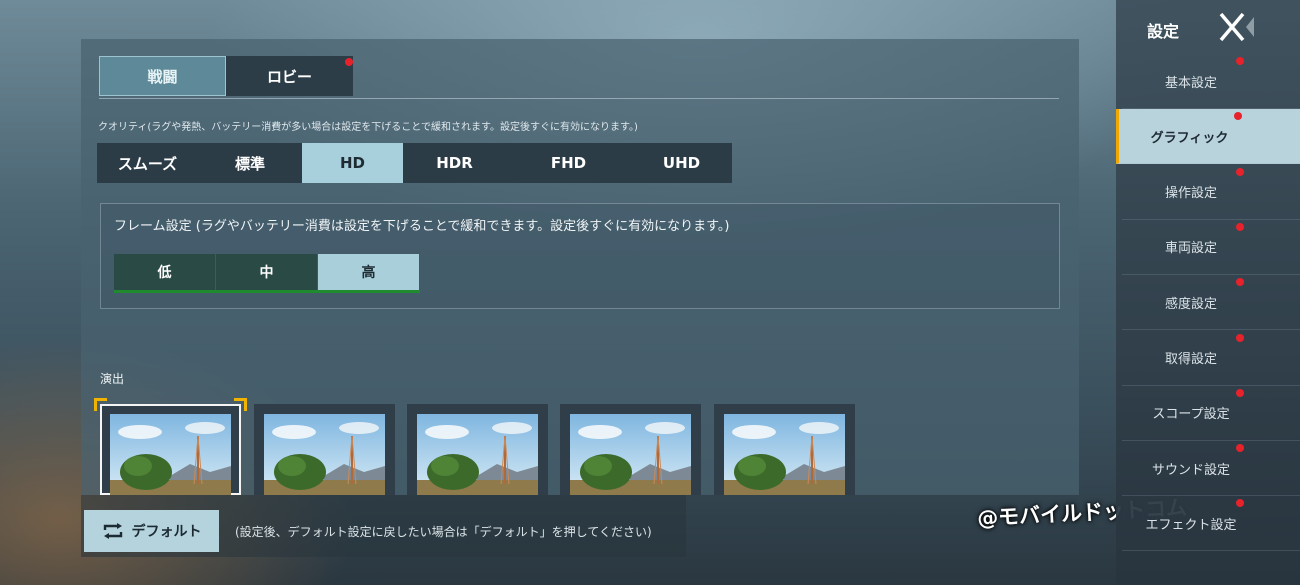 This screenshot has height=585, width=1300. I want to click on sidebar-item-label: 車両設定, so click(1190, 249).